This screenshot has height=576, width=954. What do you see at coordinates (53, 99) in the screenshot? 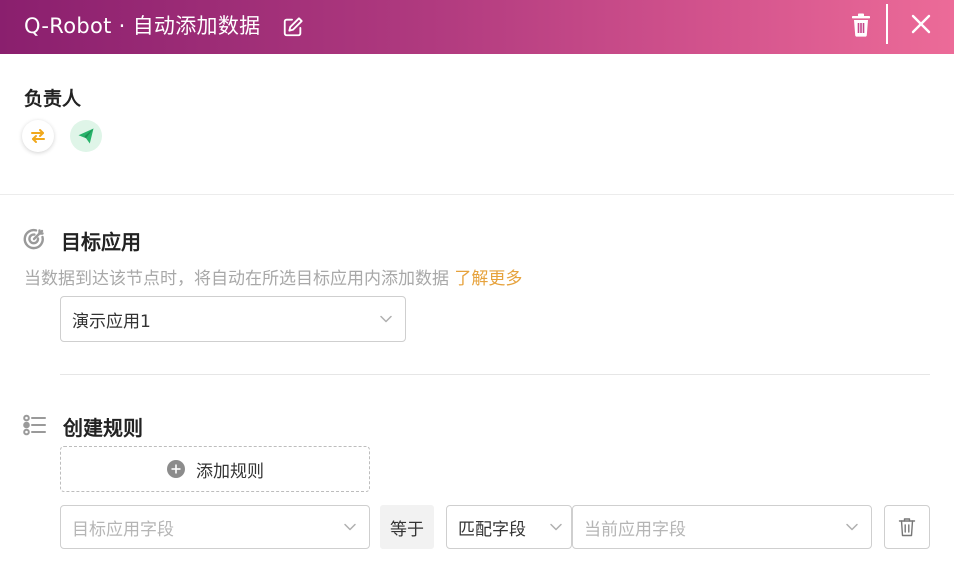
I see `owner-label: 负责人` at bounding box center [53, 99].